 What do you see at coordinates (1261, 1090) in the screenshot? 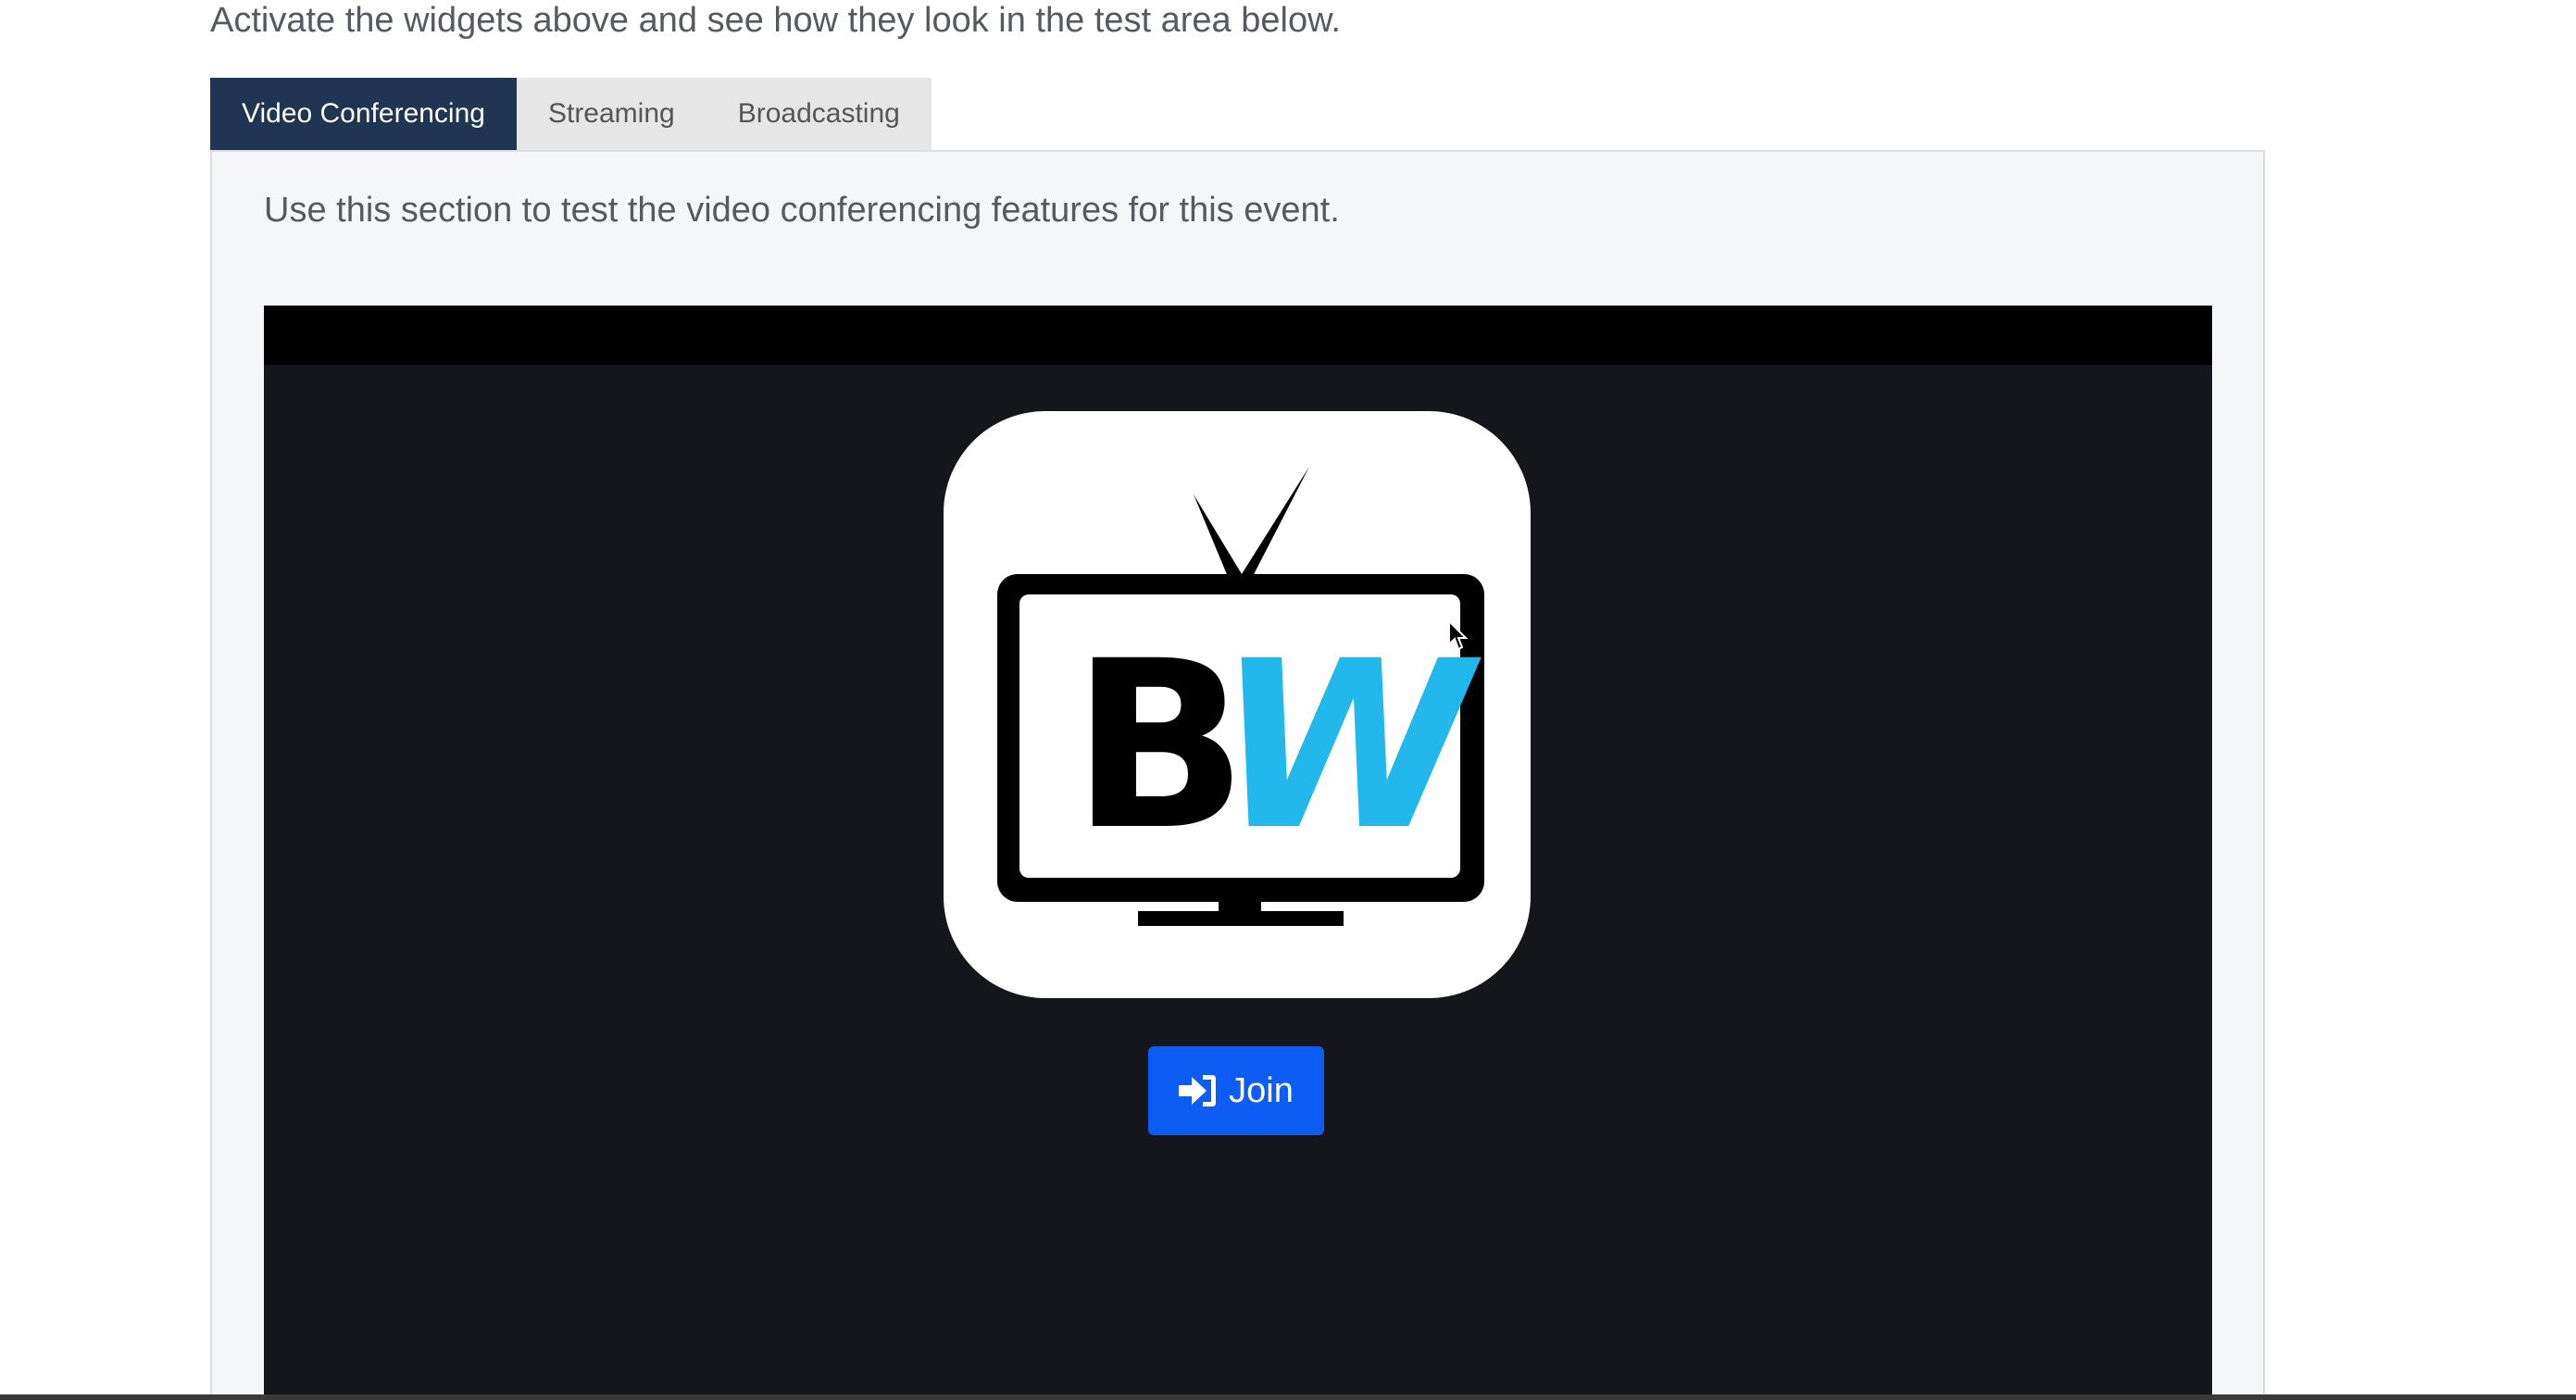
I see `join-button-label: Join` at bounding box center [1261, 1090].